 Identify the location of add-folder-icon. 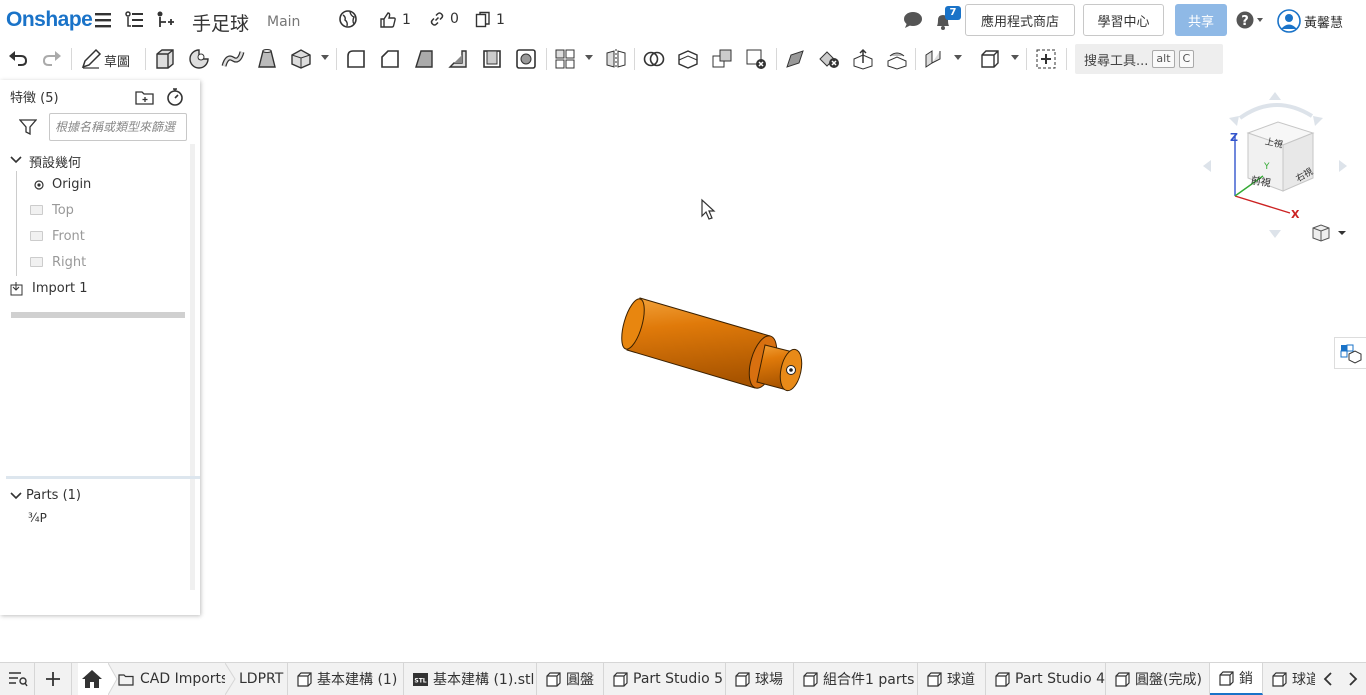
(145, 97).